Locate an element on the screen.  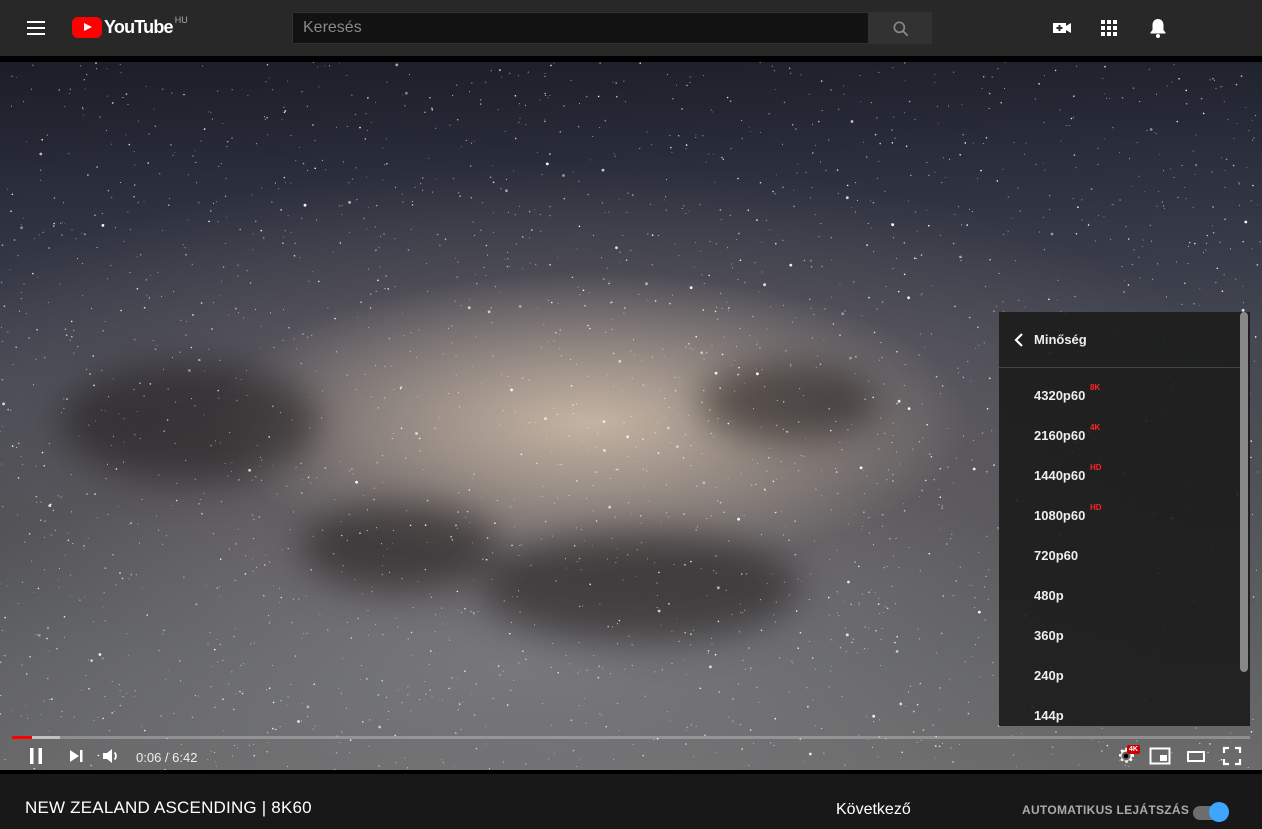
volume-icon is located at coordinates (110, 756).